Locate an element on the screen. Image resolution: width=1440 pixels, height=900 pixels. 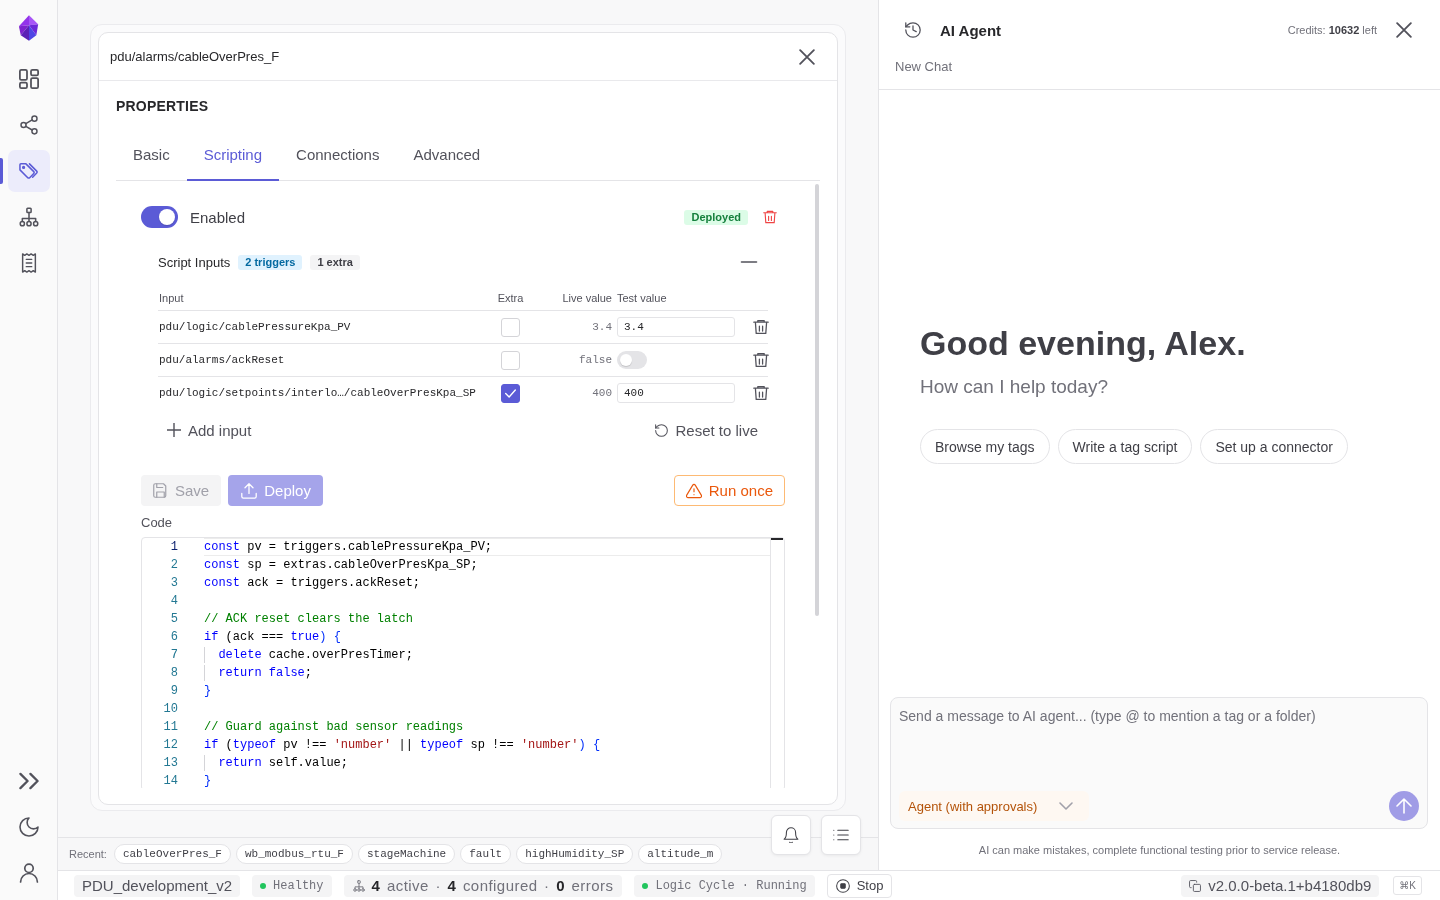
section-title: PROPERTIES is located at coordinates (163, 106).